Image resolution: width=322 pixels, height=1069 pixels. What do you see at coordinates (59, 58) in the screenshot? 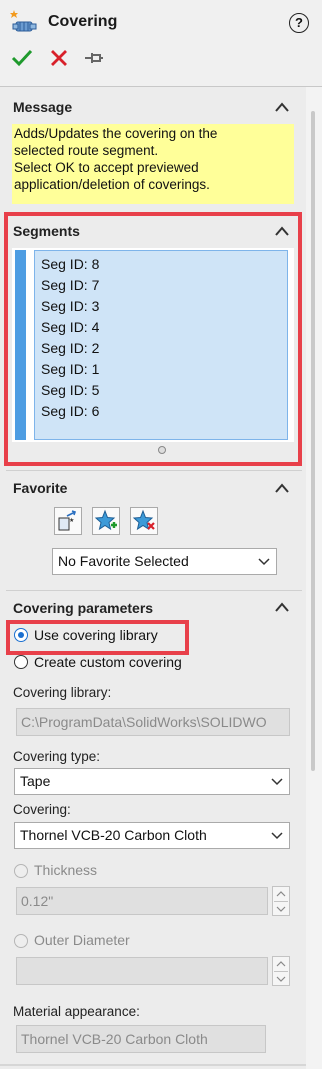
I see `cancel-x-icon` at bounding box center [59, 58].